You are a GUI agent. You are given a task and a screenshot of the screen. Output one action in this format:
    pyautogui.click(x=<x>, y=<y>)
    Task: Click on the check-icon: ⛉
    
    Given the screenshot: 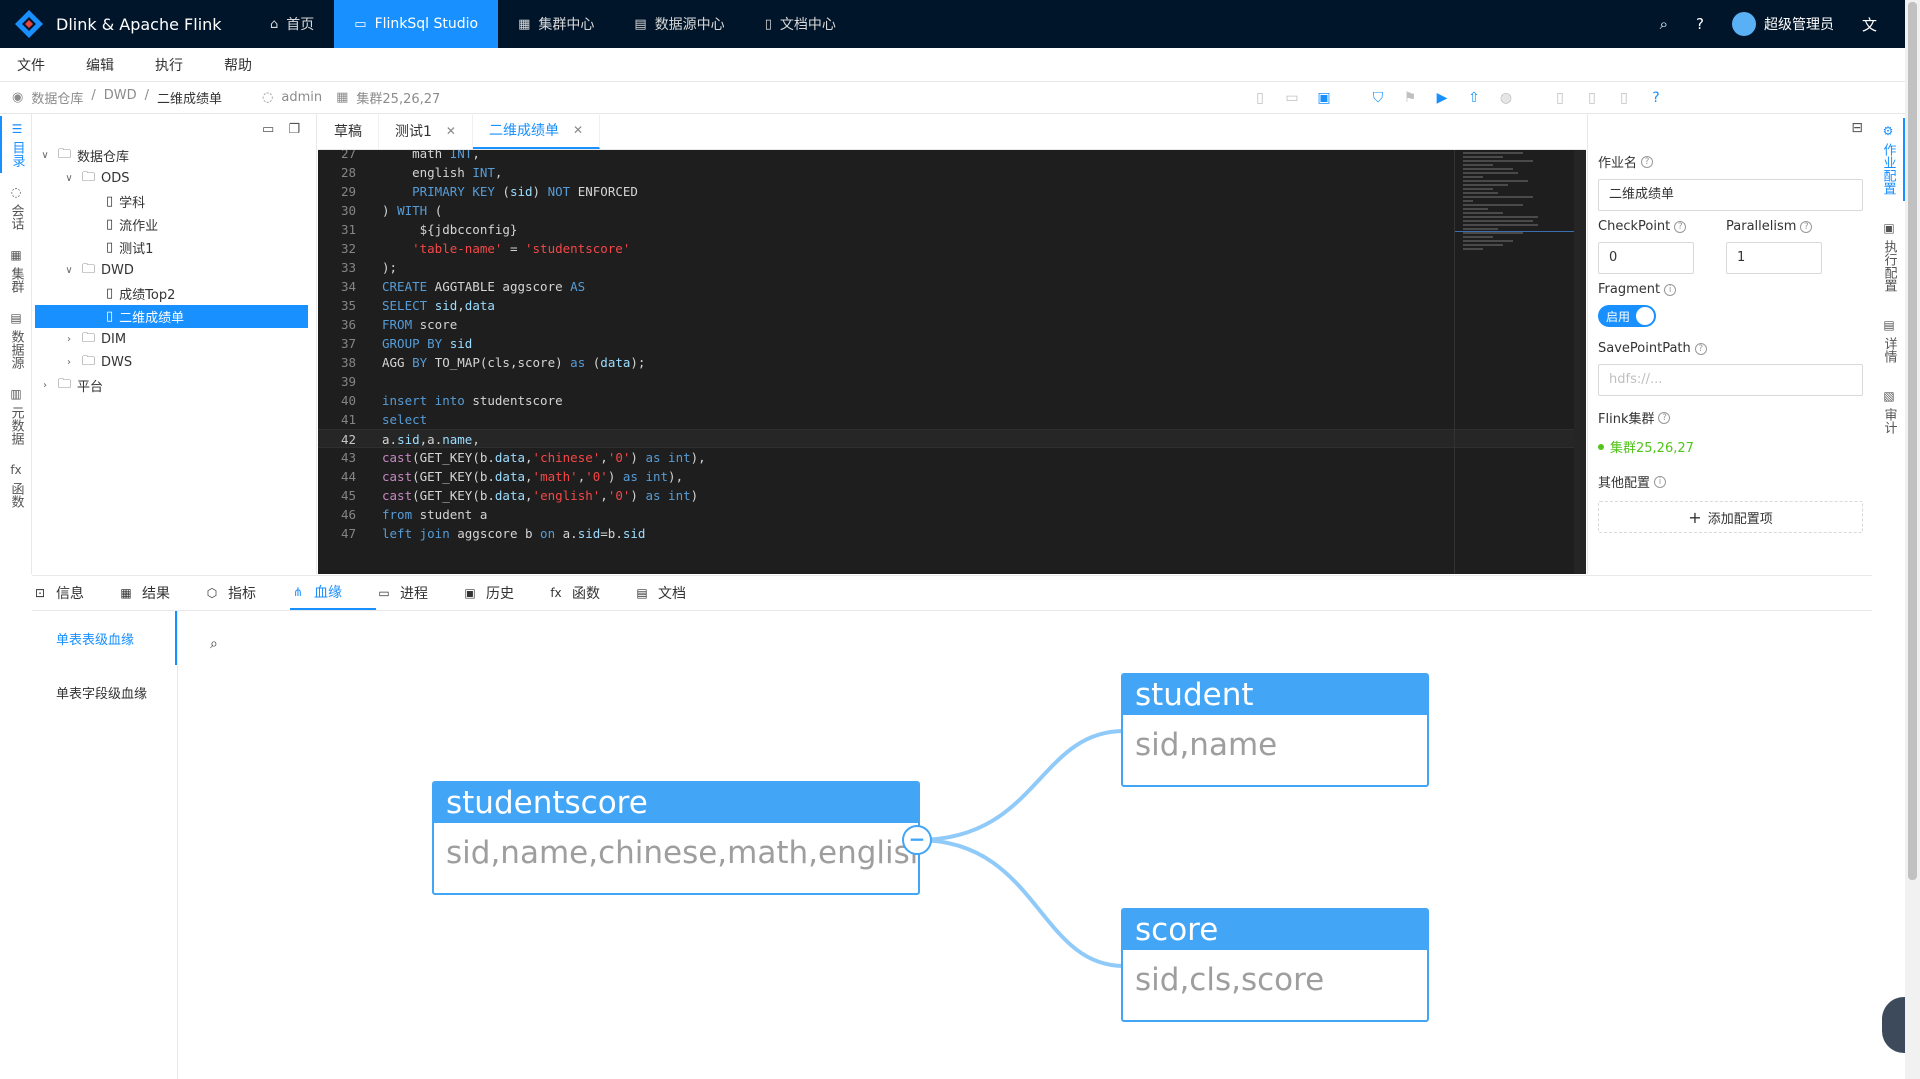 What is the action you would take?
    pyautogui.click(x=1378, y=98)
    